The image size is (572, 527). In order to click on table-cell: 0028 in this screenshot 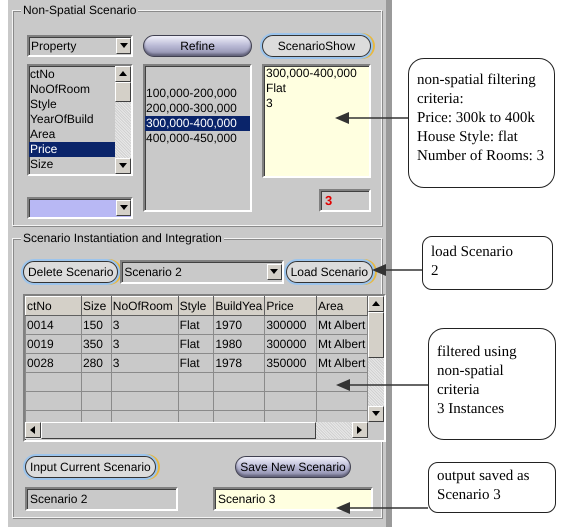, I will do `click(54, 363)`.